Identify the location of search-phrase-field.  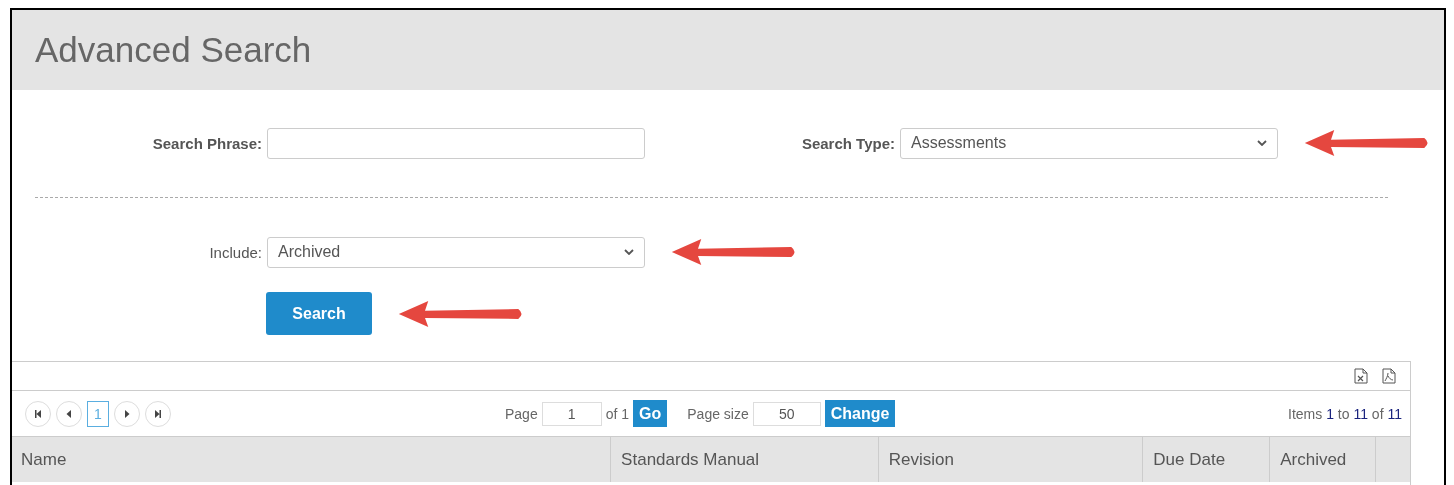
(456, 143).